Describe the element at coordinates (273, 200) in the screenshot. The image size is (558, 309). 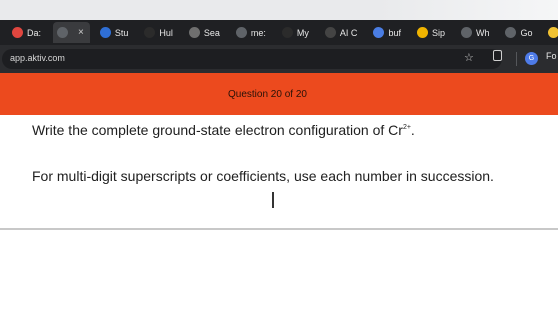
I see `text-cursor` at that location.